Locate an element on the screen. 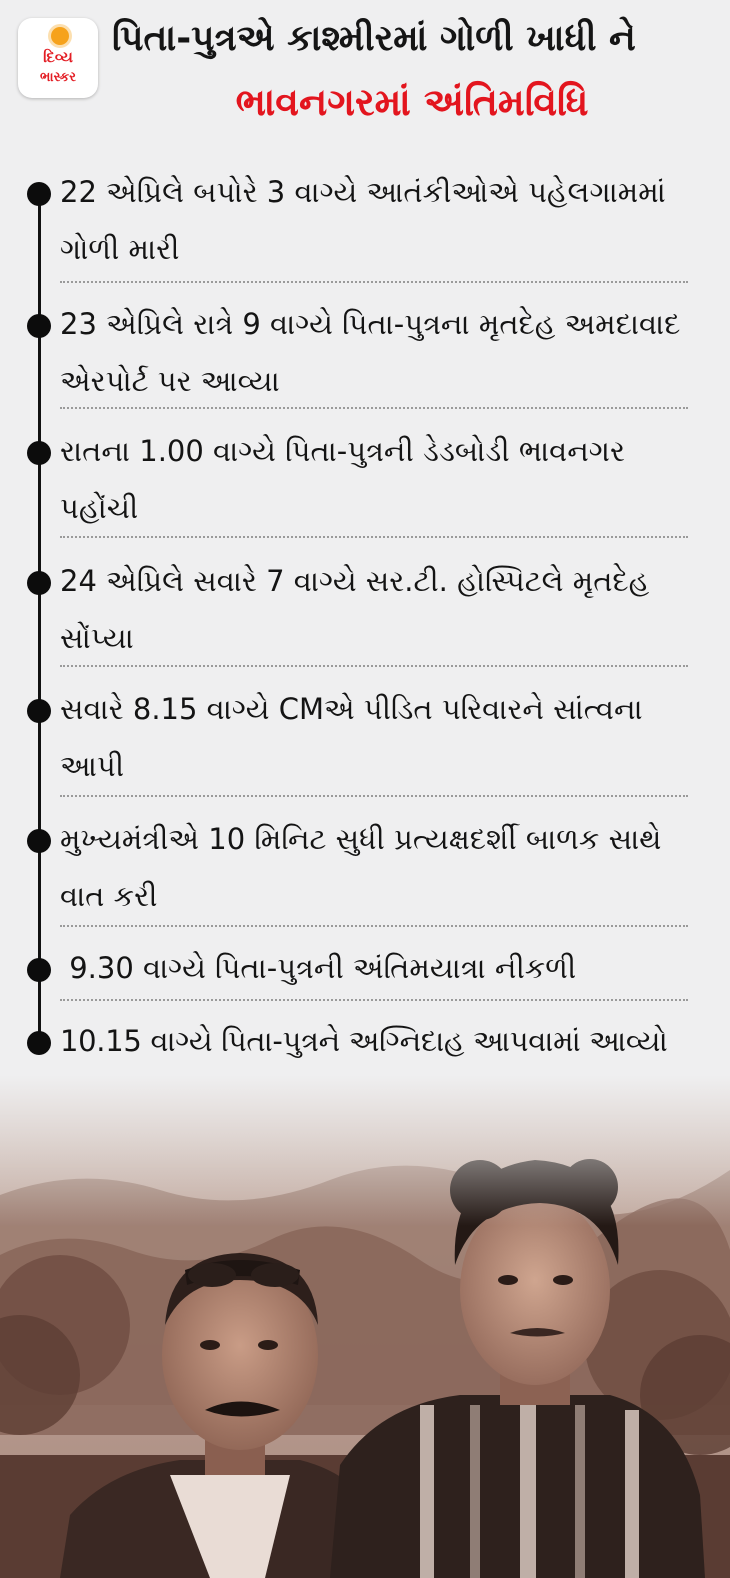 The height and width of the screenshot is (1578, 730). headline-line1: પિતા-પુત્રએ કાશ્મીરમાં ગોળી ખાધી ને is located at coordinates (374, 38).